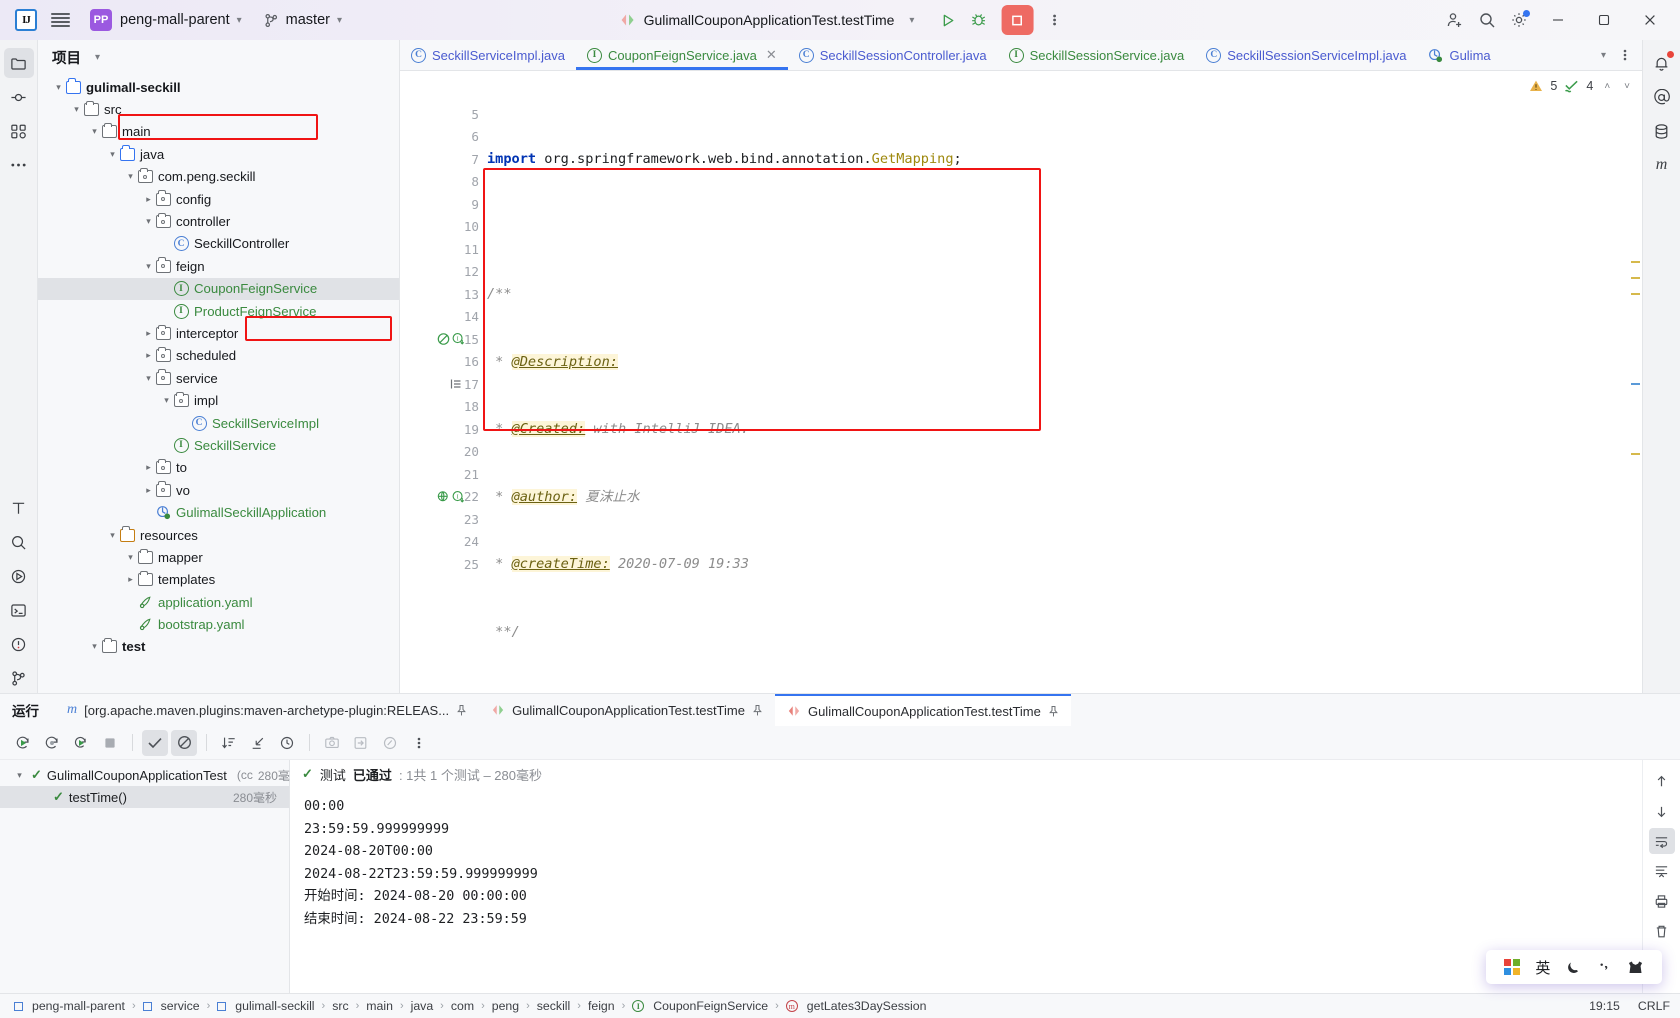 Image resolution: width=1680 pixels, height=1018 pixels. Describe the element at coordinates (19, 165) in the screenshot. I see `more-tool-icon` at that location.